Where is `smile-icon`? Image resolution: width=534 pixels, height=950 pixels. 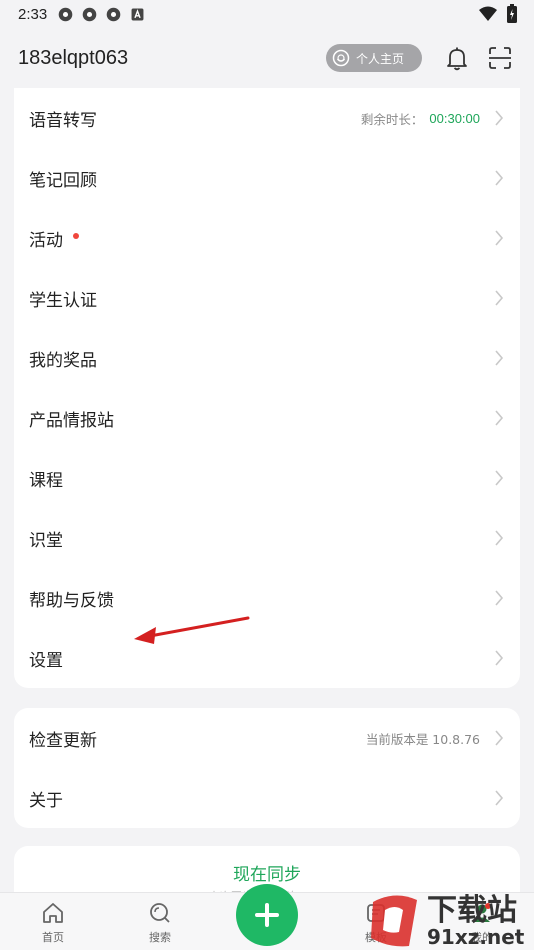
smile-icon is located at coordinates (341, 58).